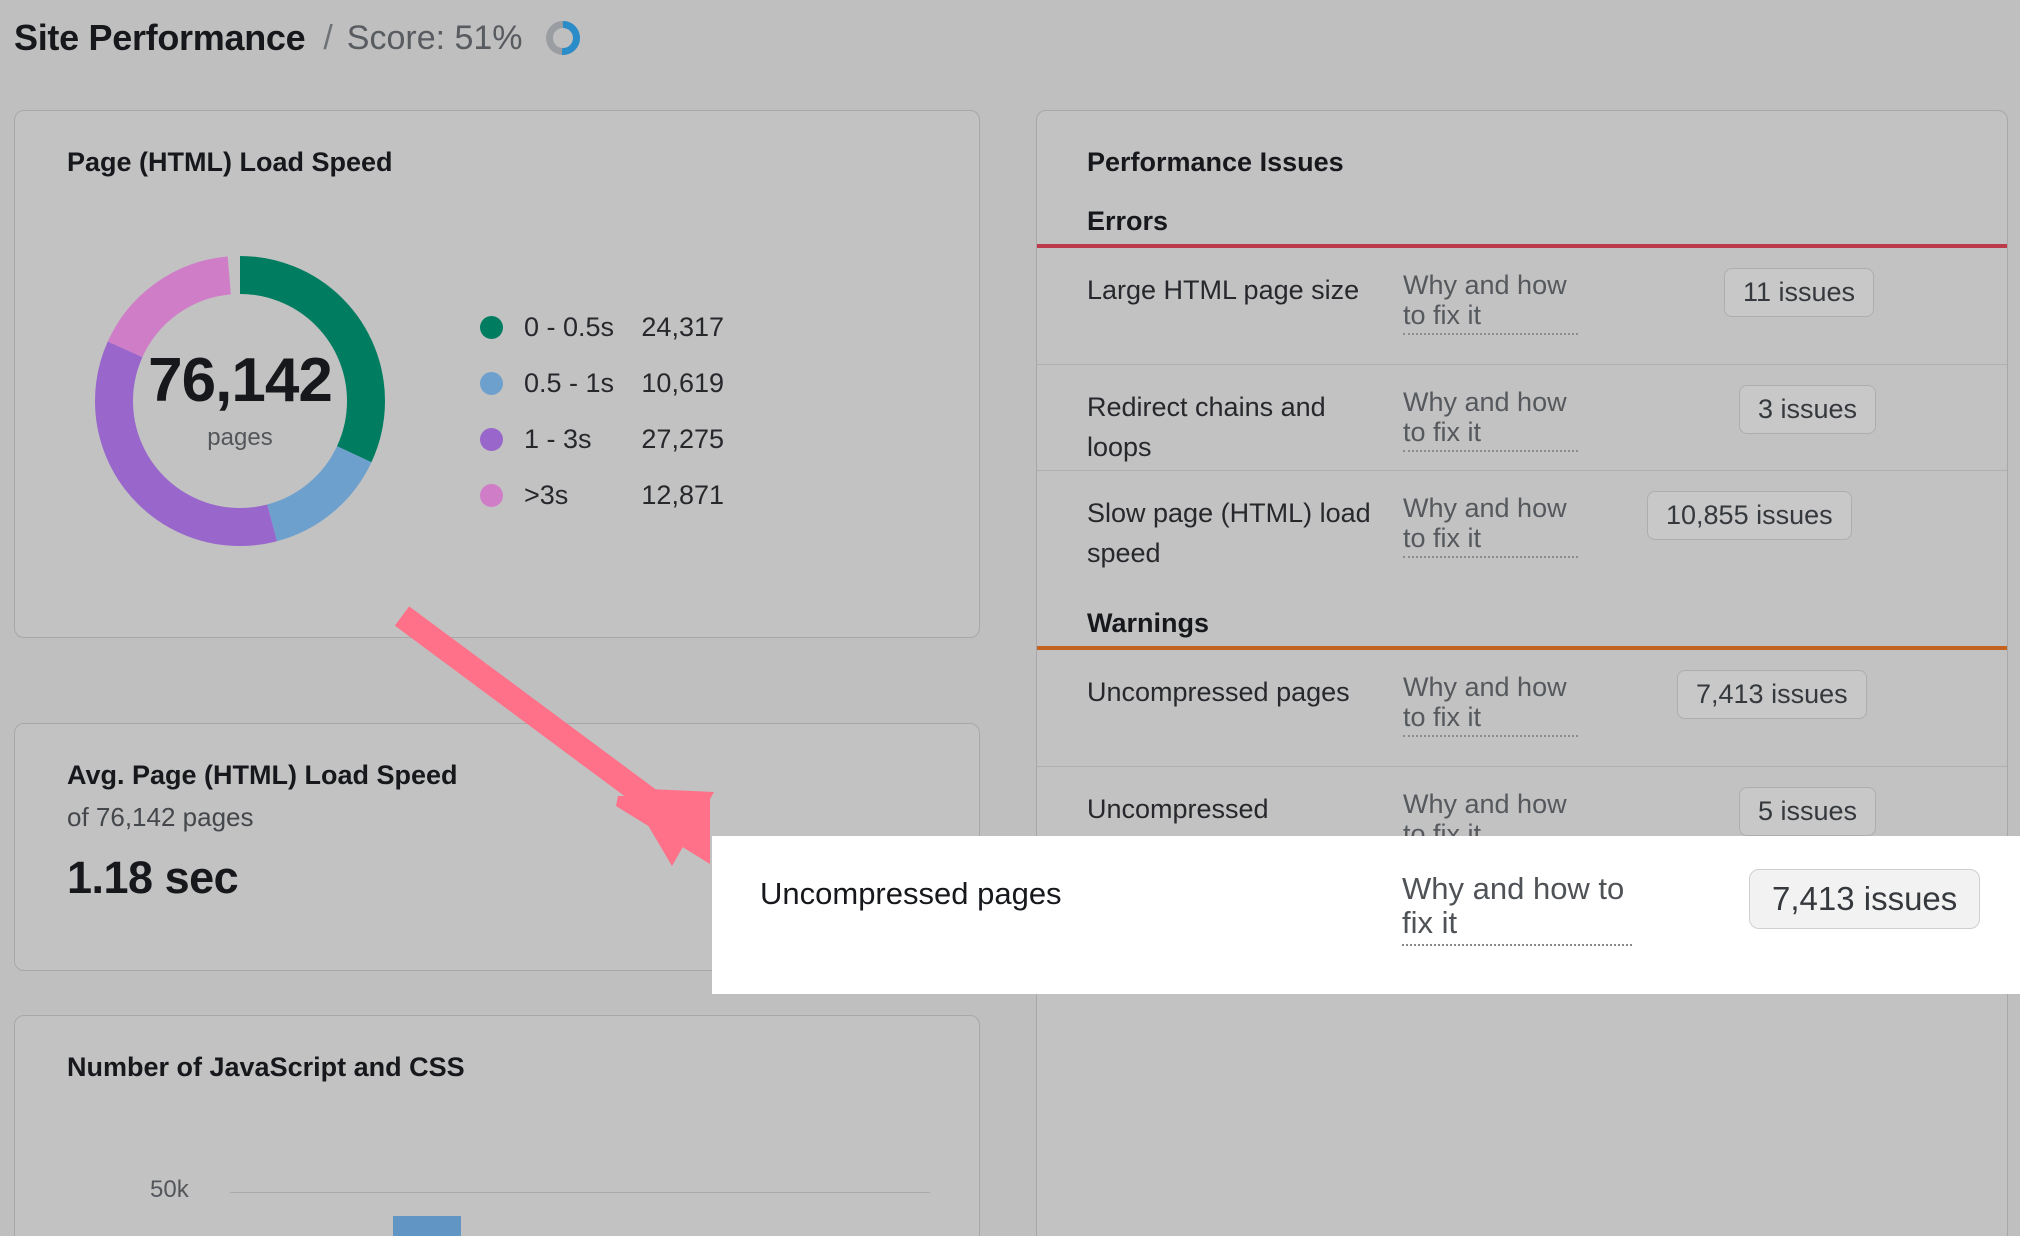 The height and width of the screenshot is (1236, 2020). What do you see at coordinates (1517, 913) in the screenshot?
I see `highlighted-why-and-how-to-fix-it-link: Why and how to fix it` at bounding box center [1517, 913].